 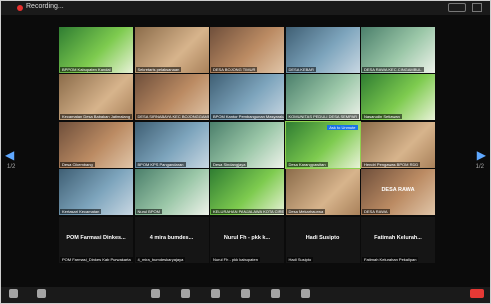 I want to click on participant-tile: Desa Mekarhaurwa, so click(x=322, y=192).